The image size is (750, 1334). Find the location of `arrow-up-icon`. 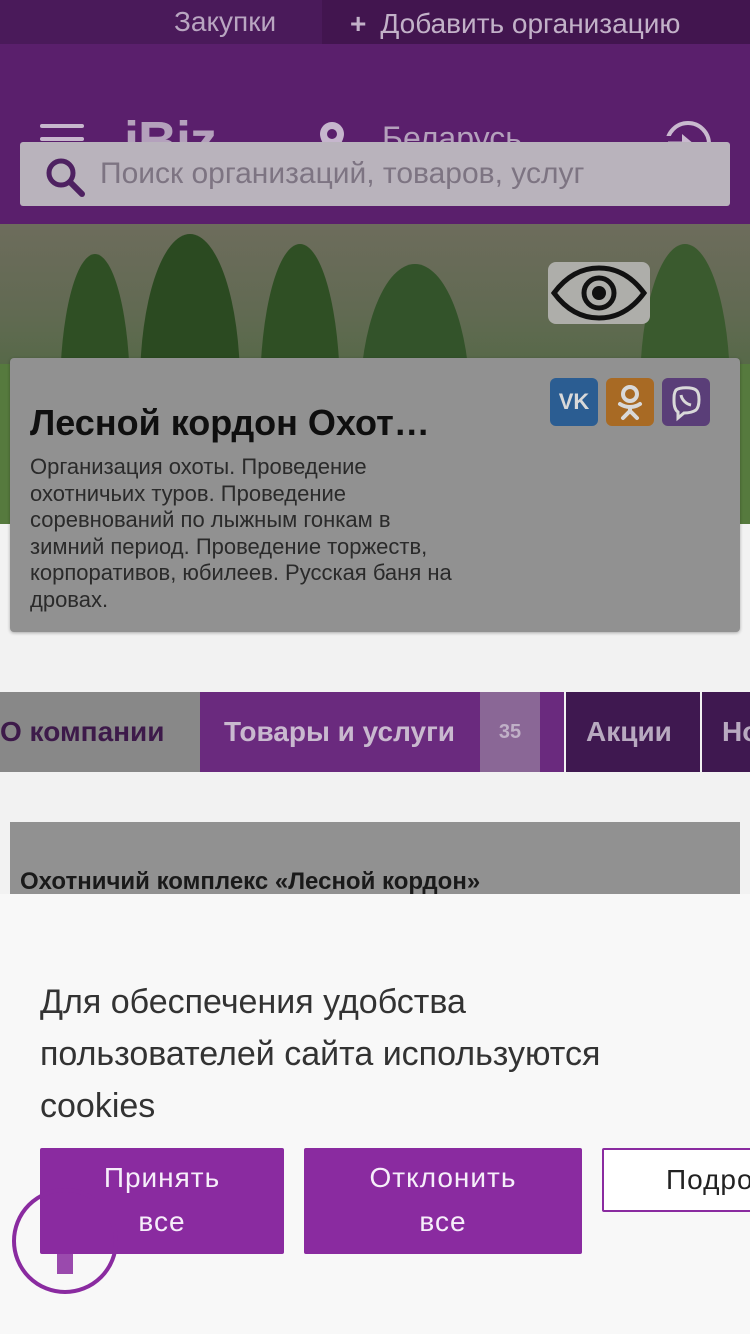

arrow-up-icon is located at coordinates (65, 1242).